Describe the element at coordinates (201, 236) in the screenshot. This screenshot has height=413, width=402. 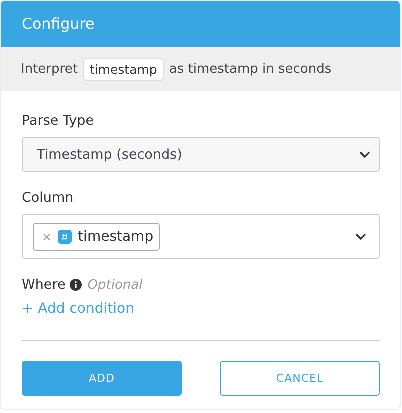
I see `column-select: × timestamp` at that location.